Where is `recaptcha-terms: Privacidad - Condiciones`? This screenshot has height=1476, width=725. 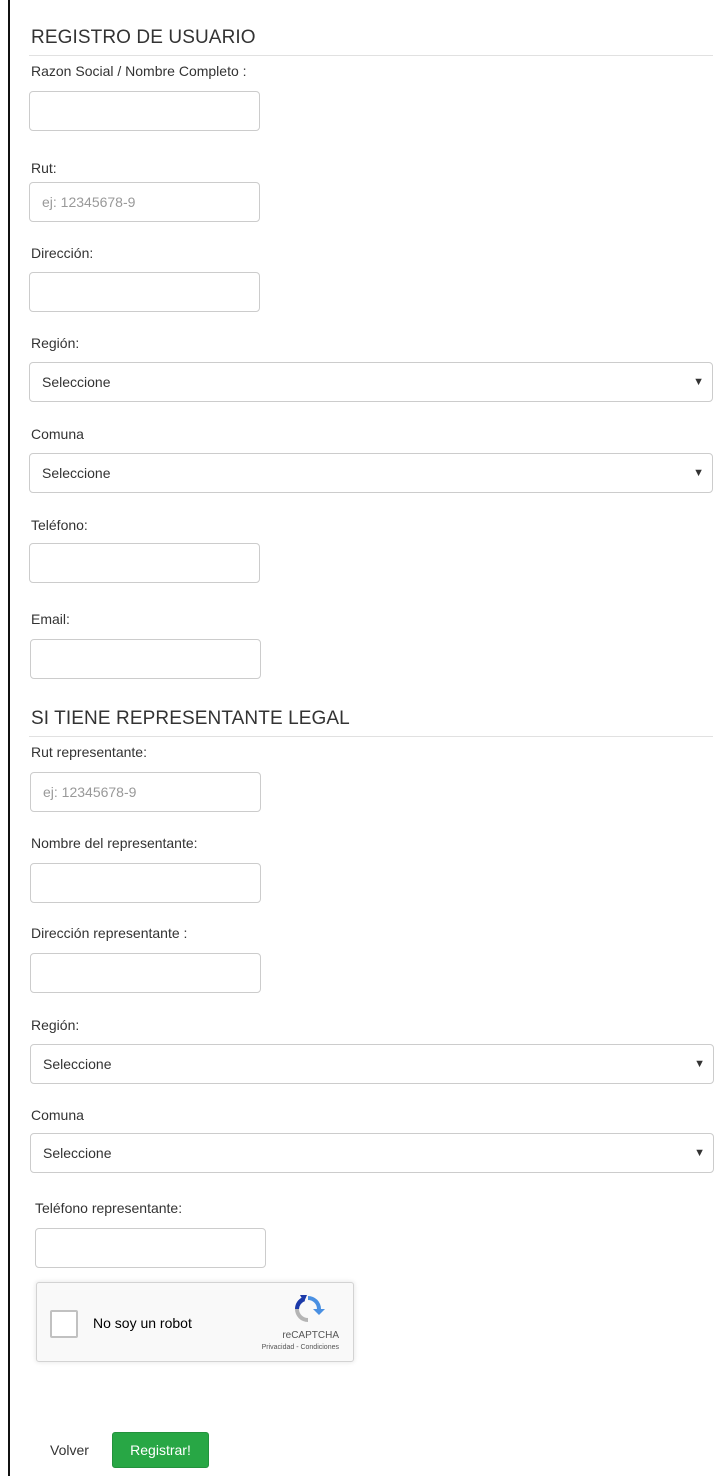
recaptcha-terms: Privacidad - Condiciones is located at coordinates (300, 1347).